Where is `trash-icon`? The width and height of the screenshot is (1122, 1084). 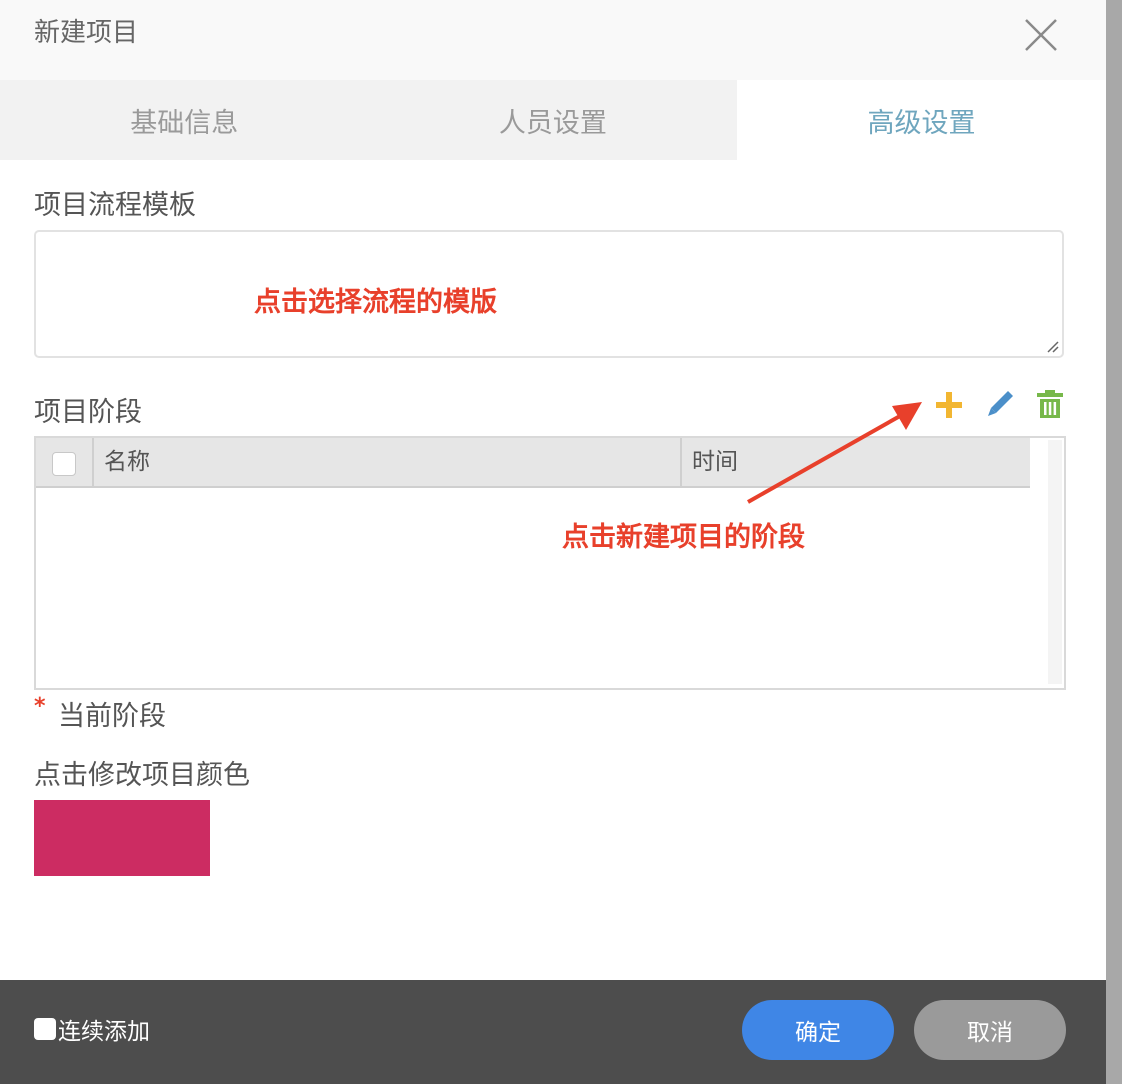
trash-icon is located at coordinates (1050, 404).